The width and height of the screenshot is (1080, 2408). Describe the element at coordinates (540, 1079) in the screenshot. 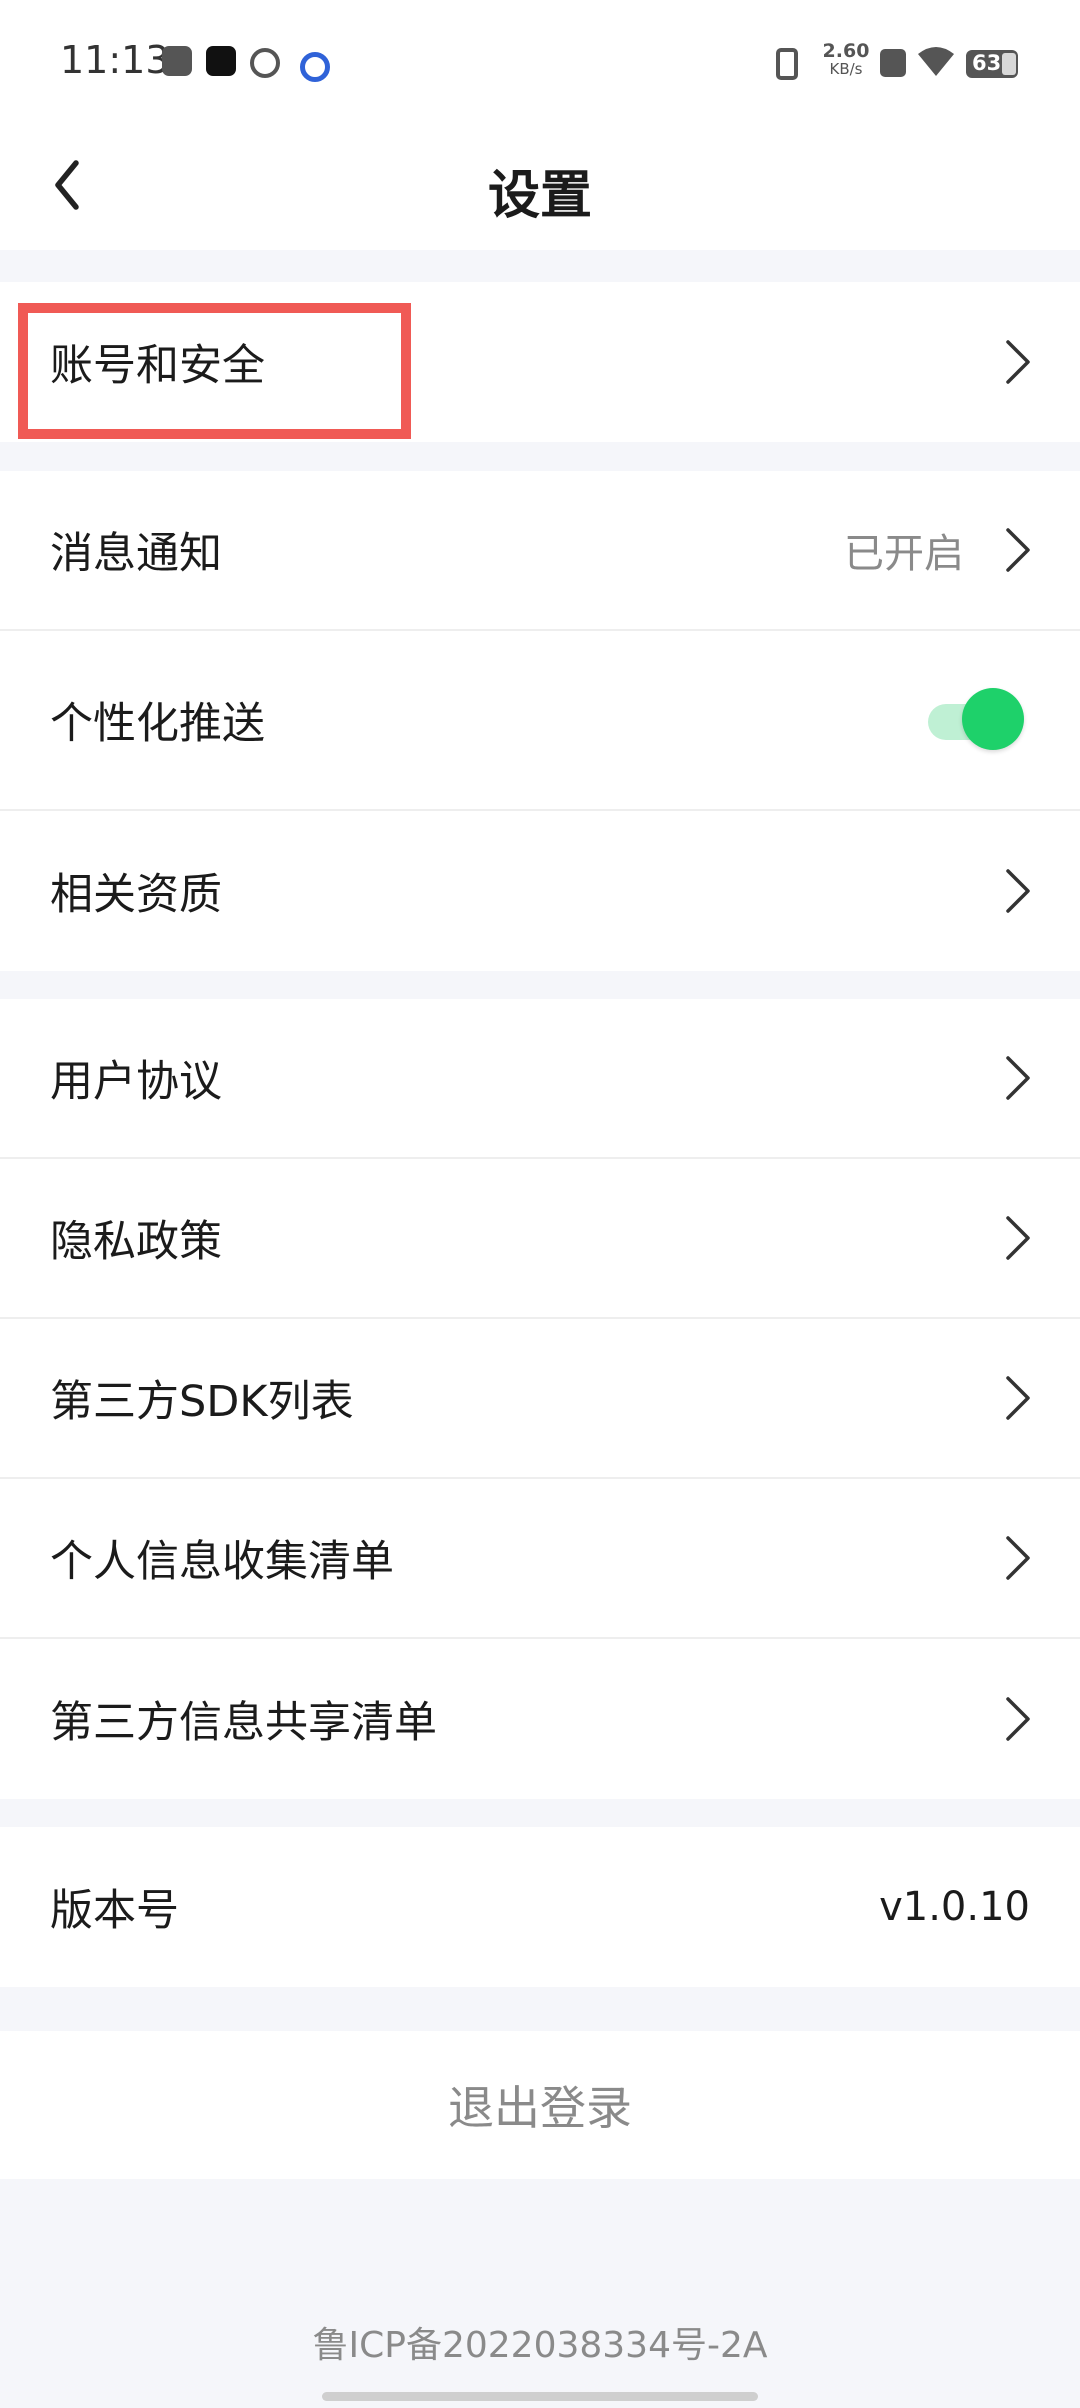

I see `settings-item-user-agreement: 用户协议` at that location.